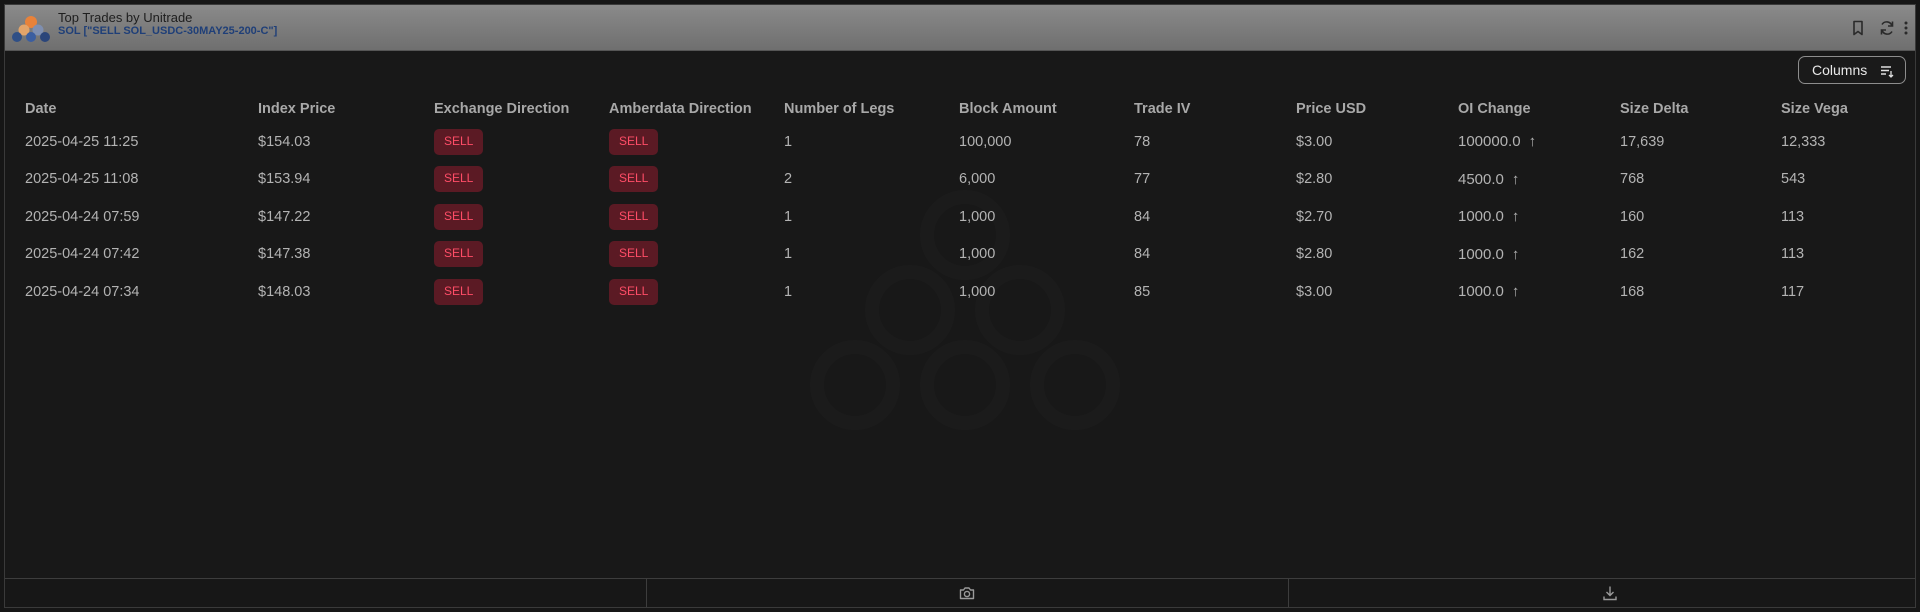 This screenshot has height=612, width=1920. I want to click on widget-footer, so click(960, 592).